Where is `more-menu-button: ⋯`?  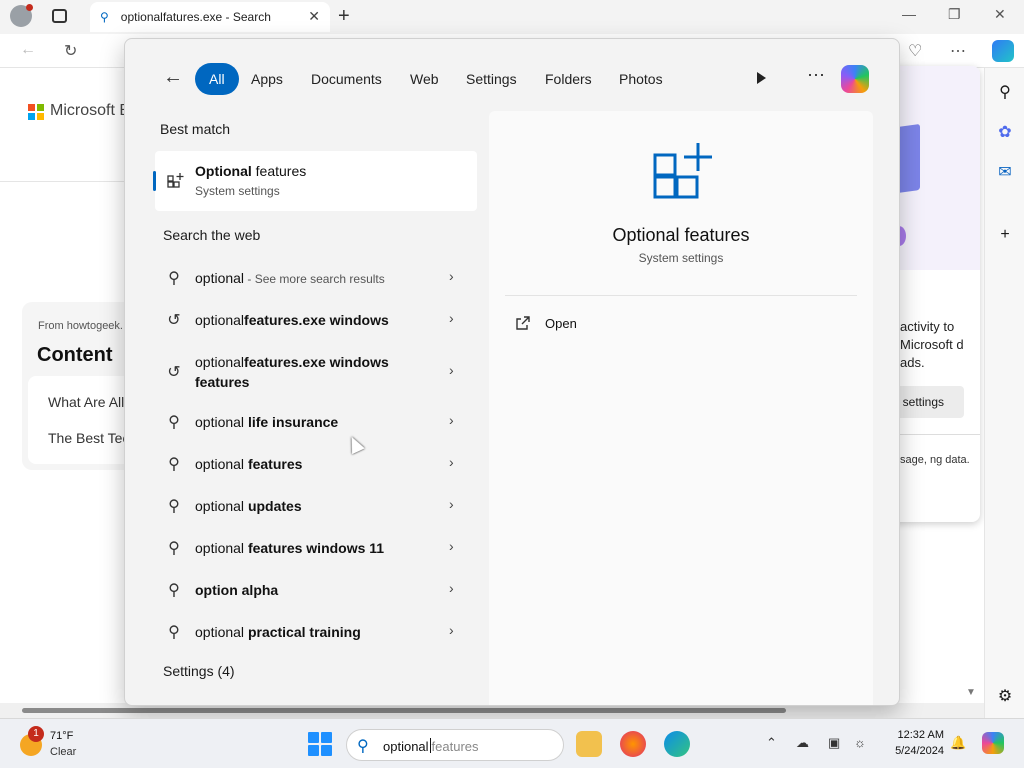 more-menu-button: ⋯ is located at coordinates (958, 51).